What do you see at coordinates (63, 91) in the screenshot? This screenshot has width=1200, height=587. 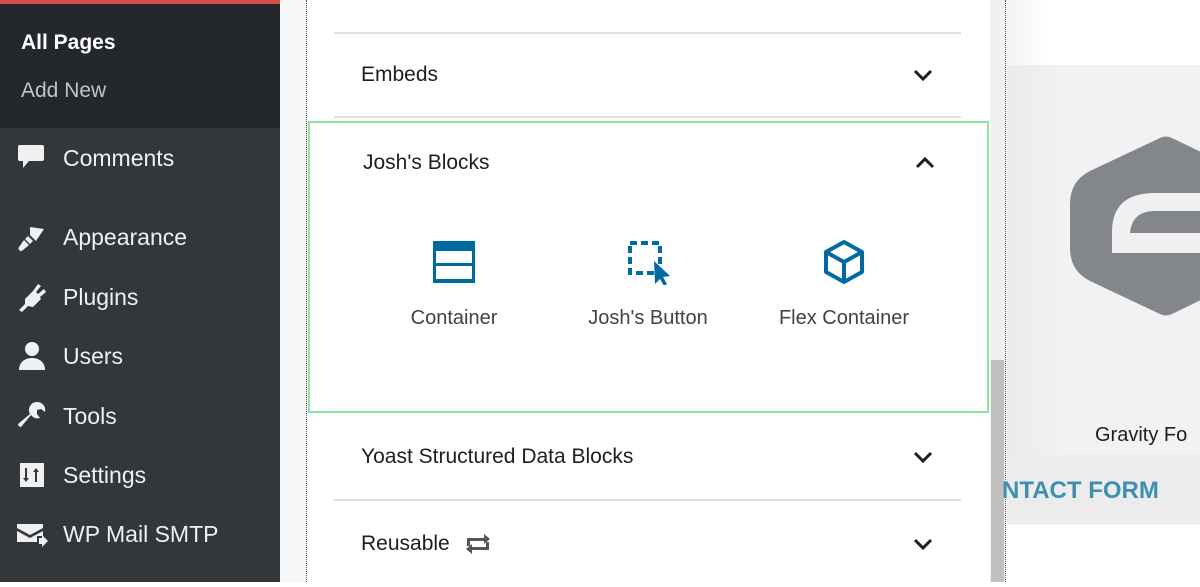 I see `submenu-add-new: Add New` at bounding box center [63, 91].